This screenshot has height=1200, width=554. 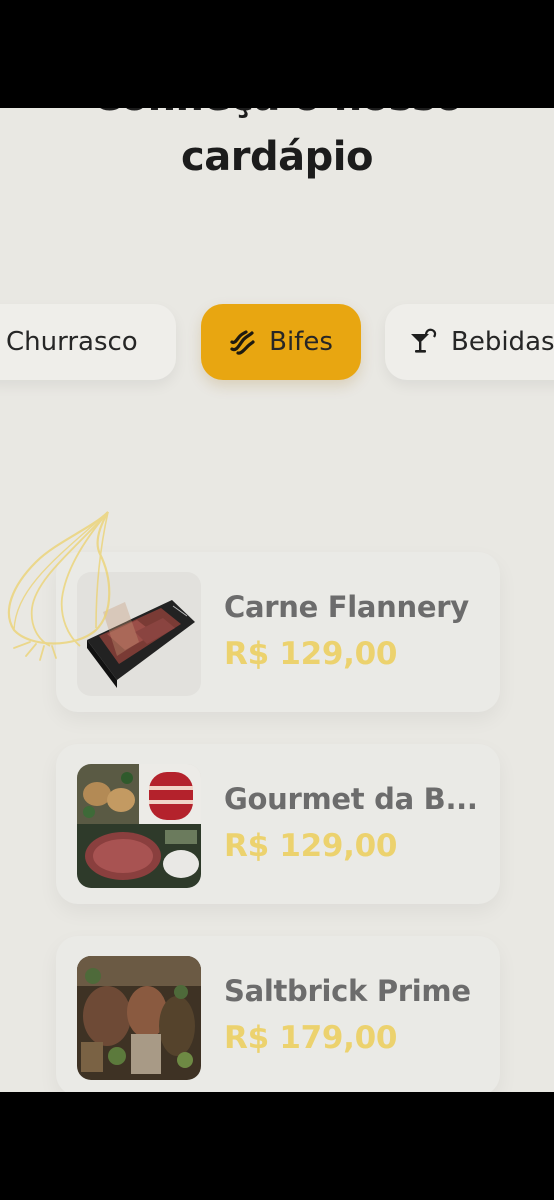 I want to click on category-tab-bebidas: Bebidas, so click(x=469, y=342).